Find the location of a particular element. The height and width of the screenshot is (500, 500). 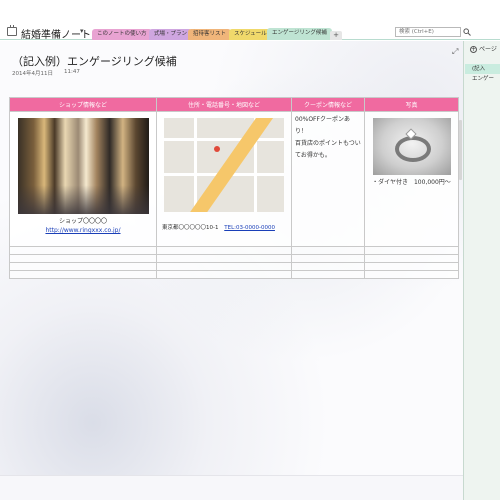

plus-icon: + is located at coordinates (473, 49).